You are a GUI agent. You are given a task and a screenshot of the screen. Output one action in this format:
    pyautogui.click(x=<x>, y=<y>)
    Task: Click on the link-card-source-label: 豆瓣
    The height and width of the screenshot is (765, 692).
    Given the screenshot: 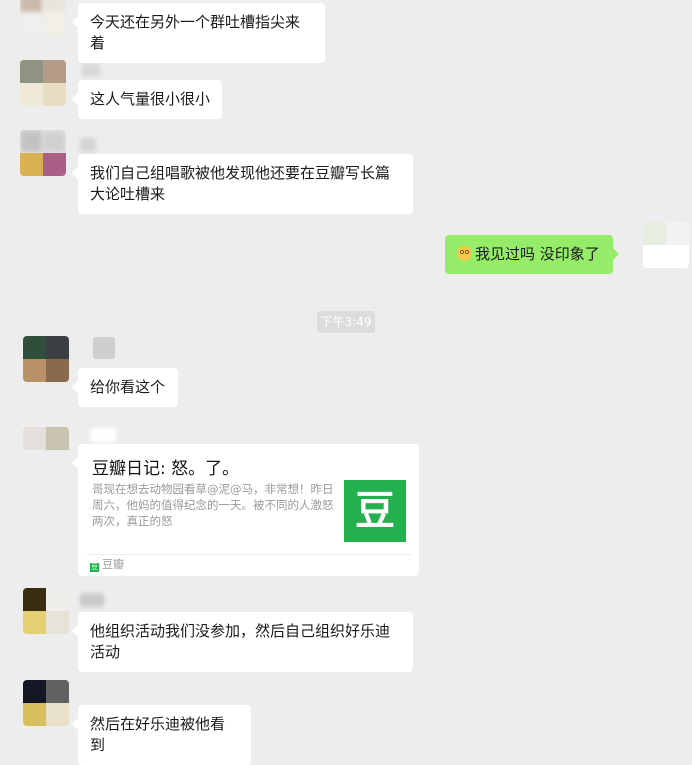 What is the action you would take?
    pyautogui.click(x=113, y=564)
    